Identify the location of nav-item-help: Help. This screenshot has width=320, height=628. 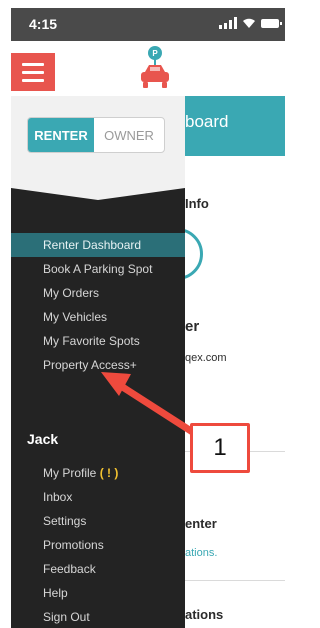
(98, 593).